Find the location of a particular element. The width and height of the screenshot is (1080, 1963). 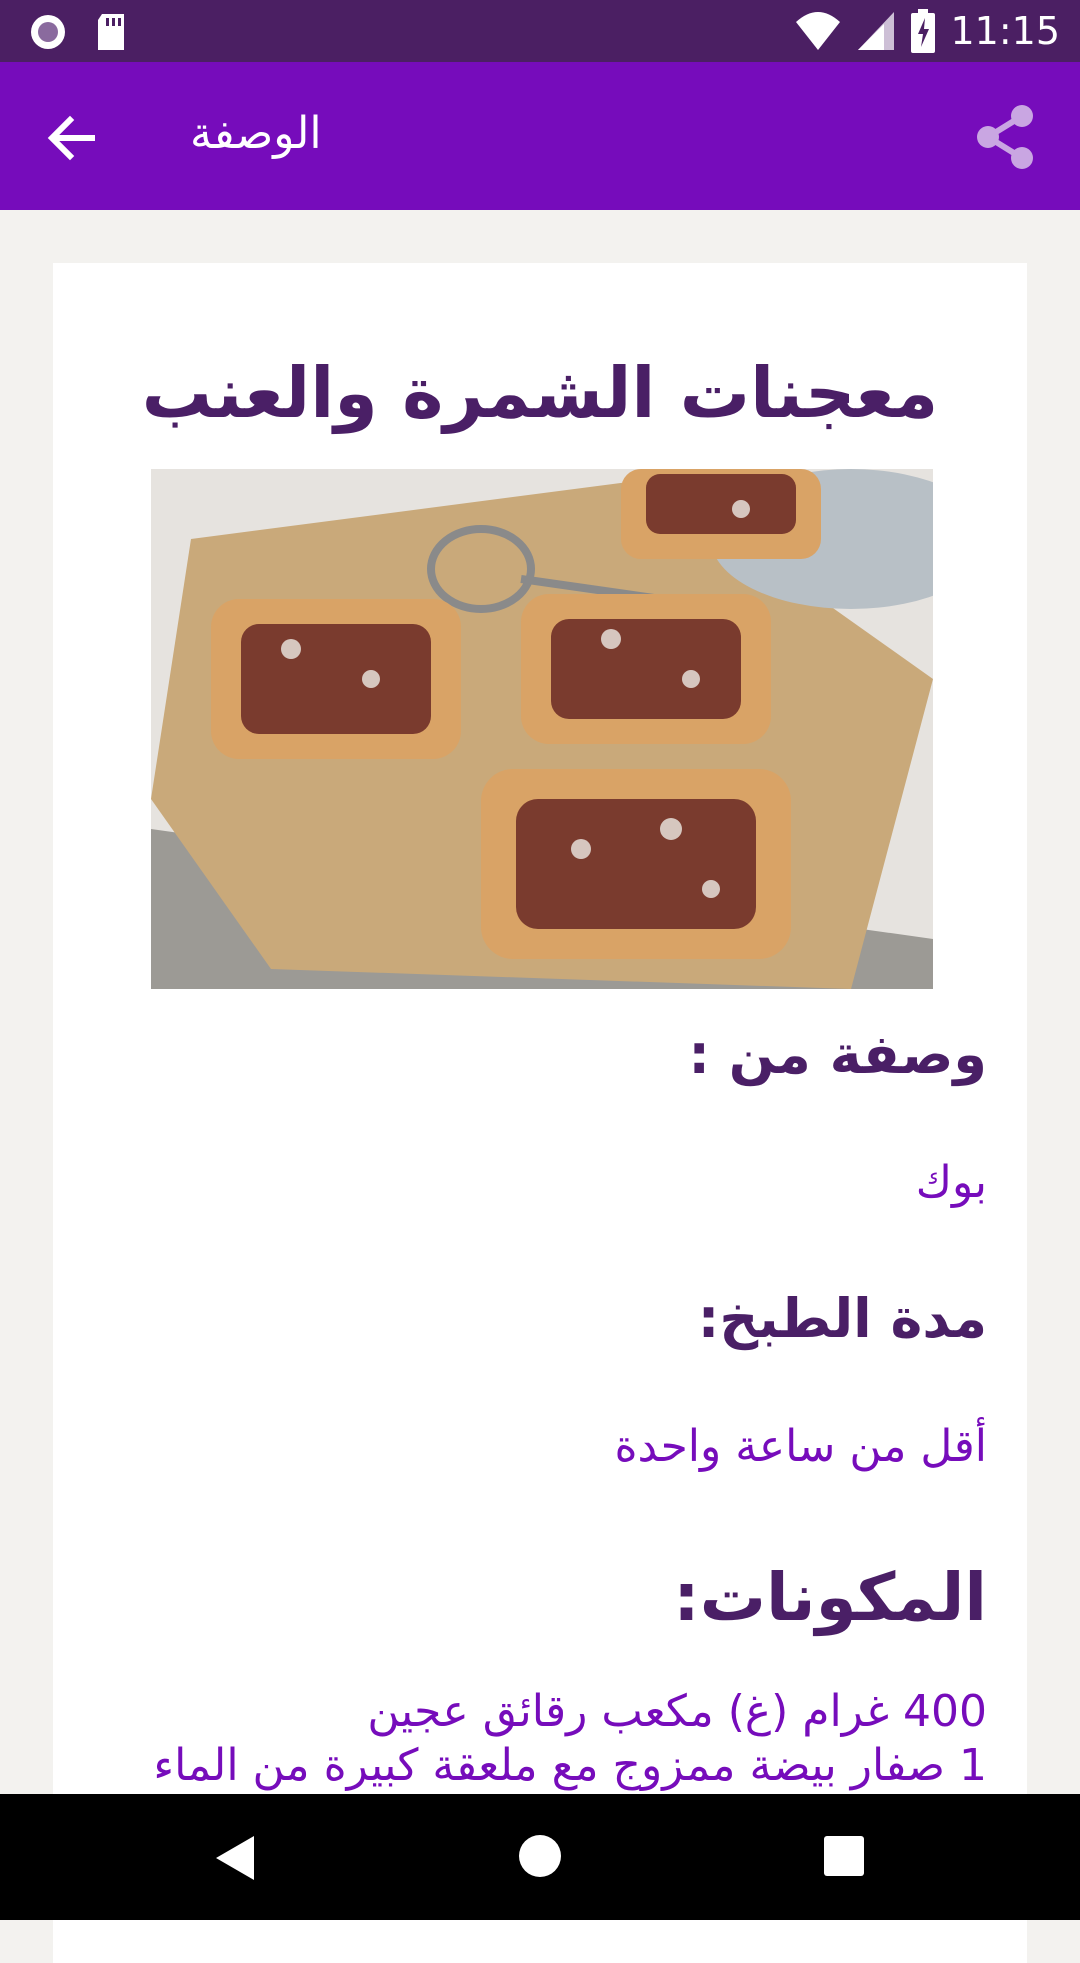

list-item: 400 غرام (غ) مكعب رقائق عجين is located at coordinates (677, 1711).